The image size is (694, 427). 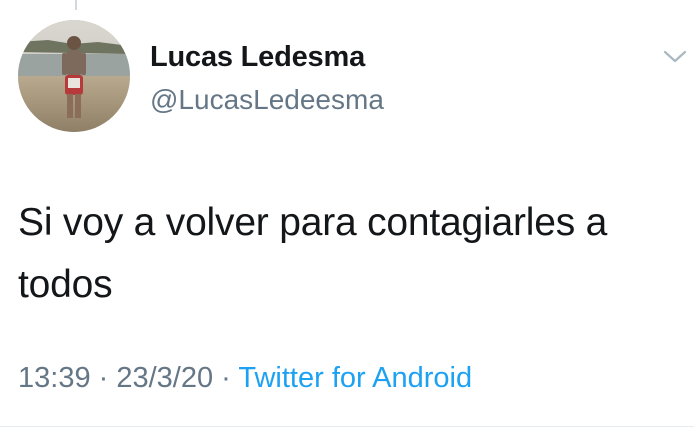 What do you see at coordinates (355, 378) in the screenshot?
I see `tweet-source-link: Twitter for Android` at bounding box center [355, 378].